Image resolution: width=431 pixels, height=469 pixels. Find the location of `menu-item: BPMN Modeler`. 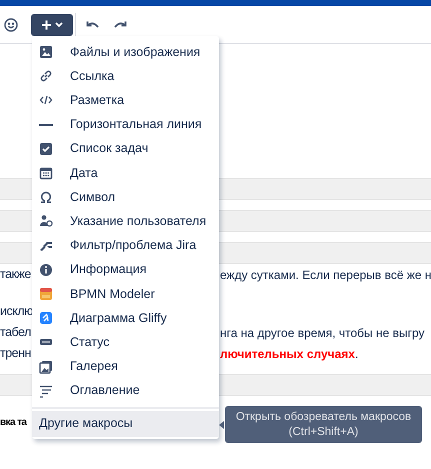

menu-item: BPMN Modeler is located at coordinates (125, 294).